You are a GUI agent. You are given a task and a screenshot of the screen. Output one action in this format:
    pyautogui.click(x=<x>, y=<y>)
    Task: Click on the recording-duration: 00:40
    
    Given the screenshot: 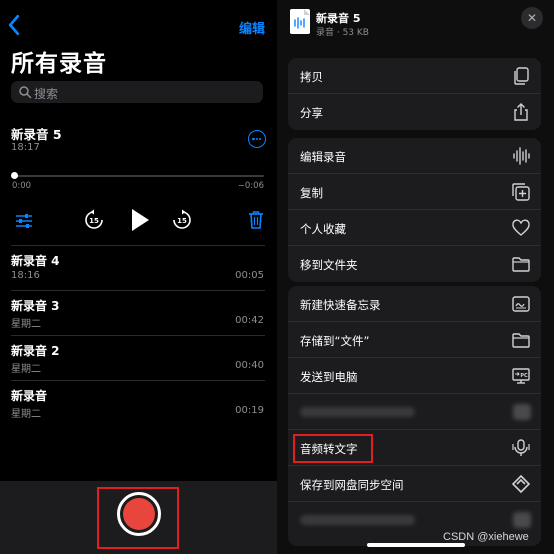 What is the action you would take?
    pyautogui.click(x=249, y=365)
    